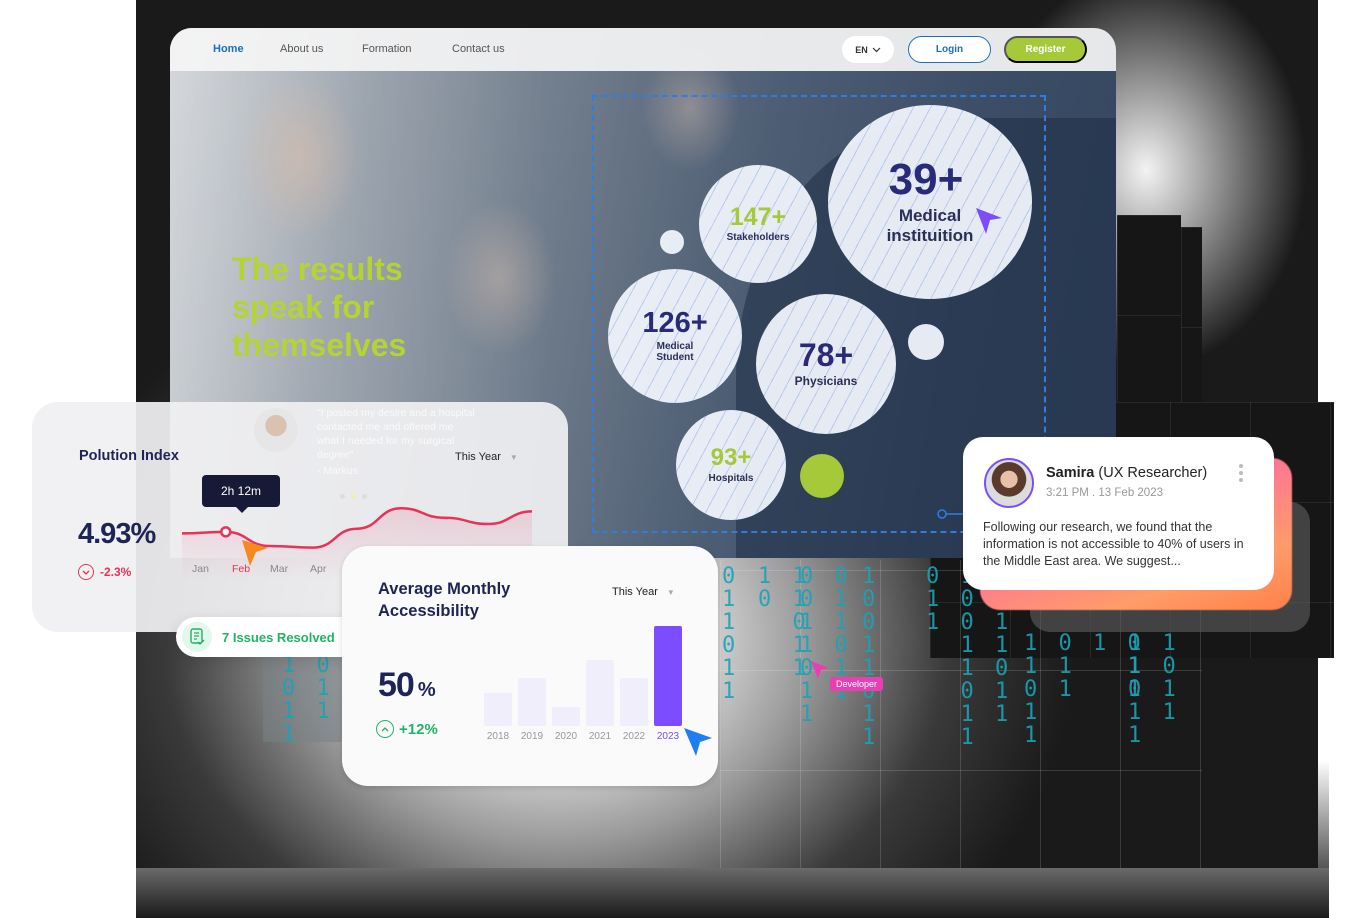  I want to click on stat-bubble-physicians: 78+ Physicians, so click(826, 364).